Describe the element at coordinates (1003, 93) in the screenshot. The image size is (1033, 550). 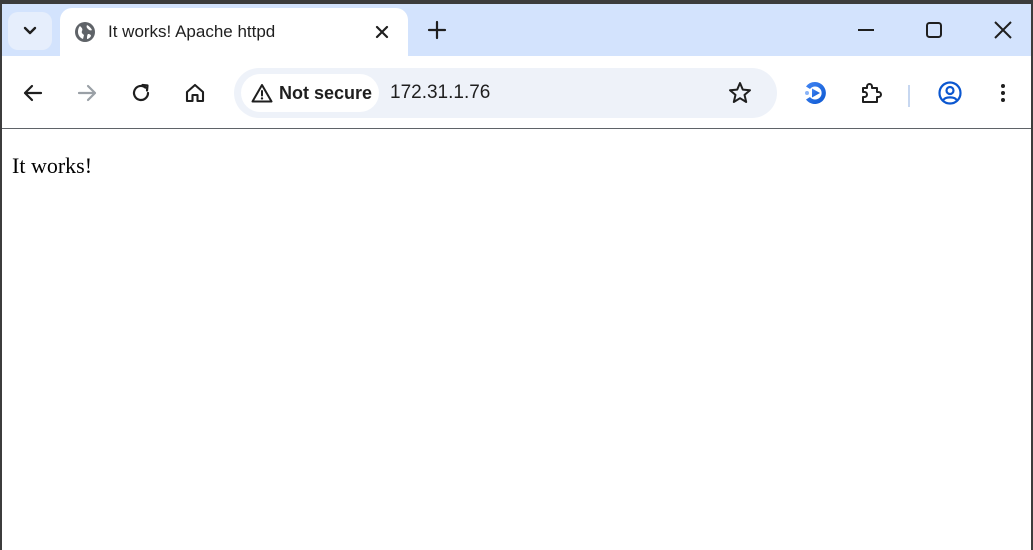
I see `kebab-menu-icon` at that location.